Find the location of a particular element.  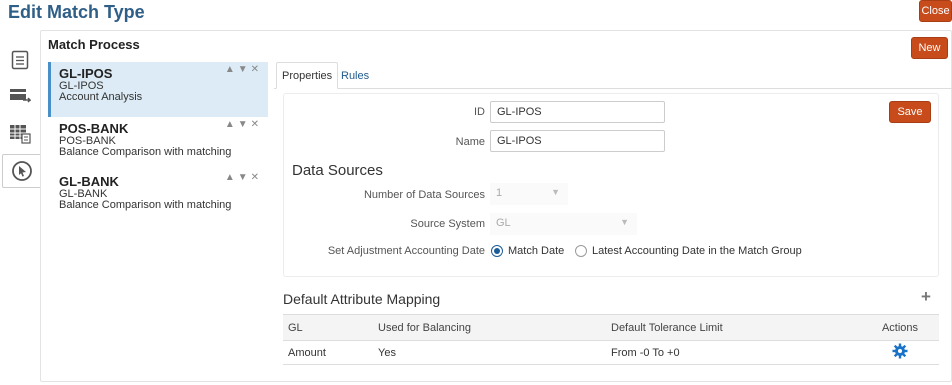

add-icon: + is located at coordinates (926, 297).